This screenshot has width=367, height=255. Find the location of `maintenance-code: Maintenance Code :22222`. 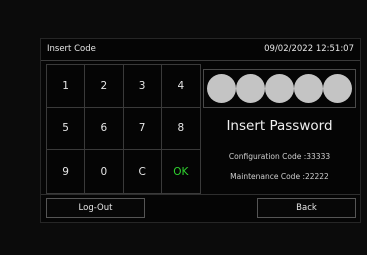

maintenance-code: Maintenance Code :22222 is located at coordinates (279, 176).